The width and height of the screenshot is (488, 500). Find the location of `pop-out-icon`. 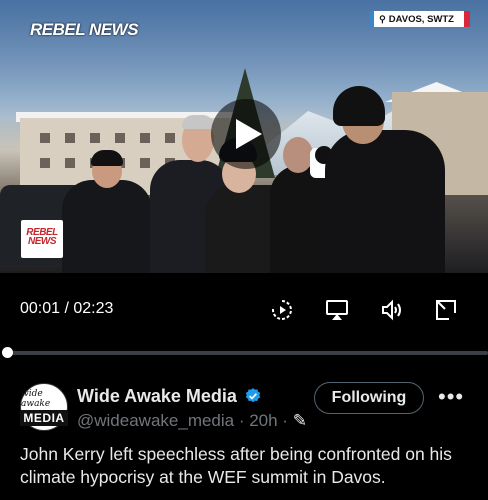

pop-out-icon is located at coordinates (446, 310).